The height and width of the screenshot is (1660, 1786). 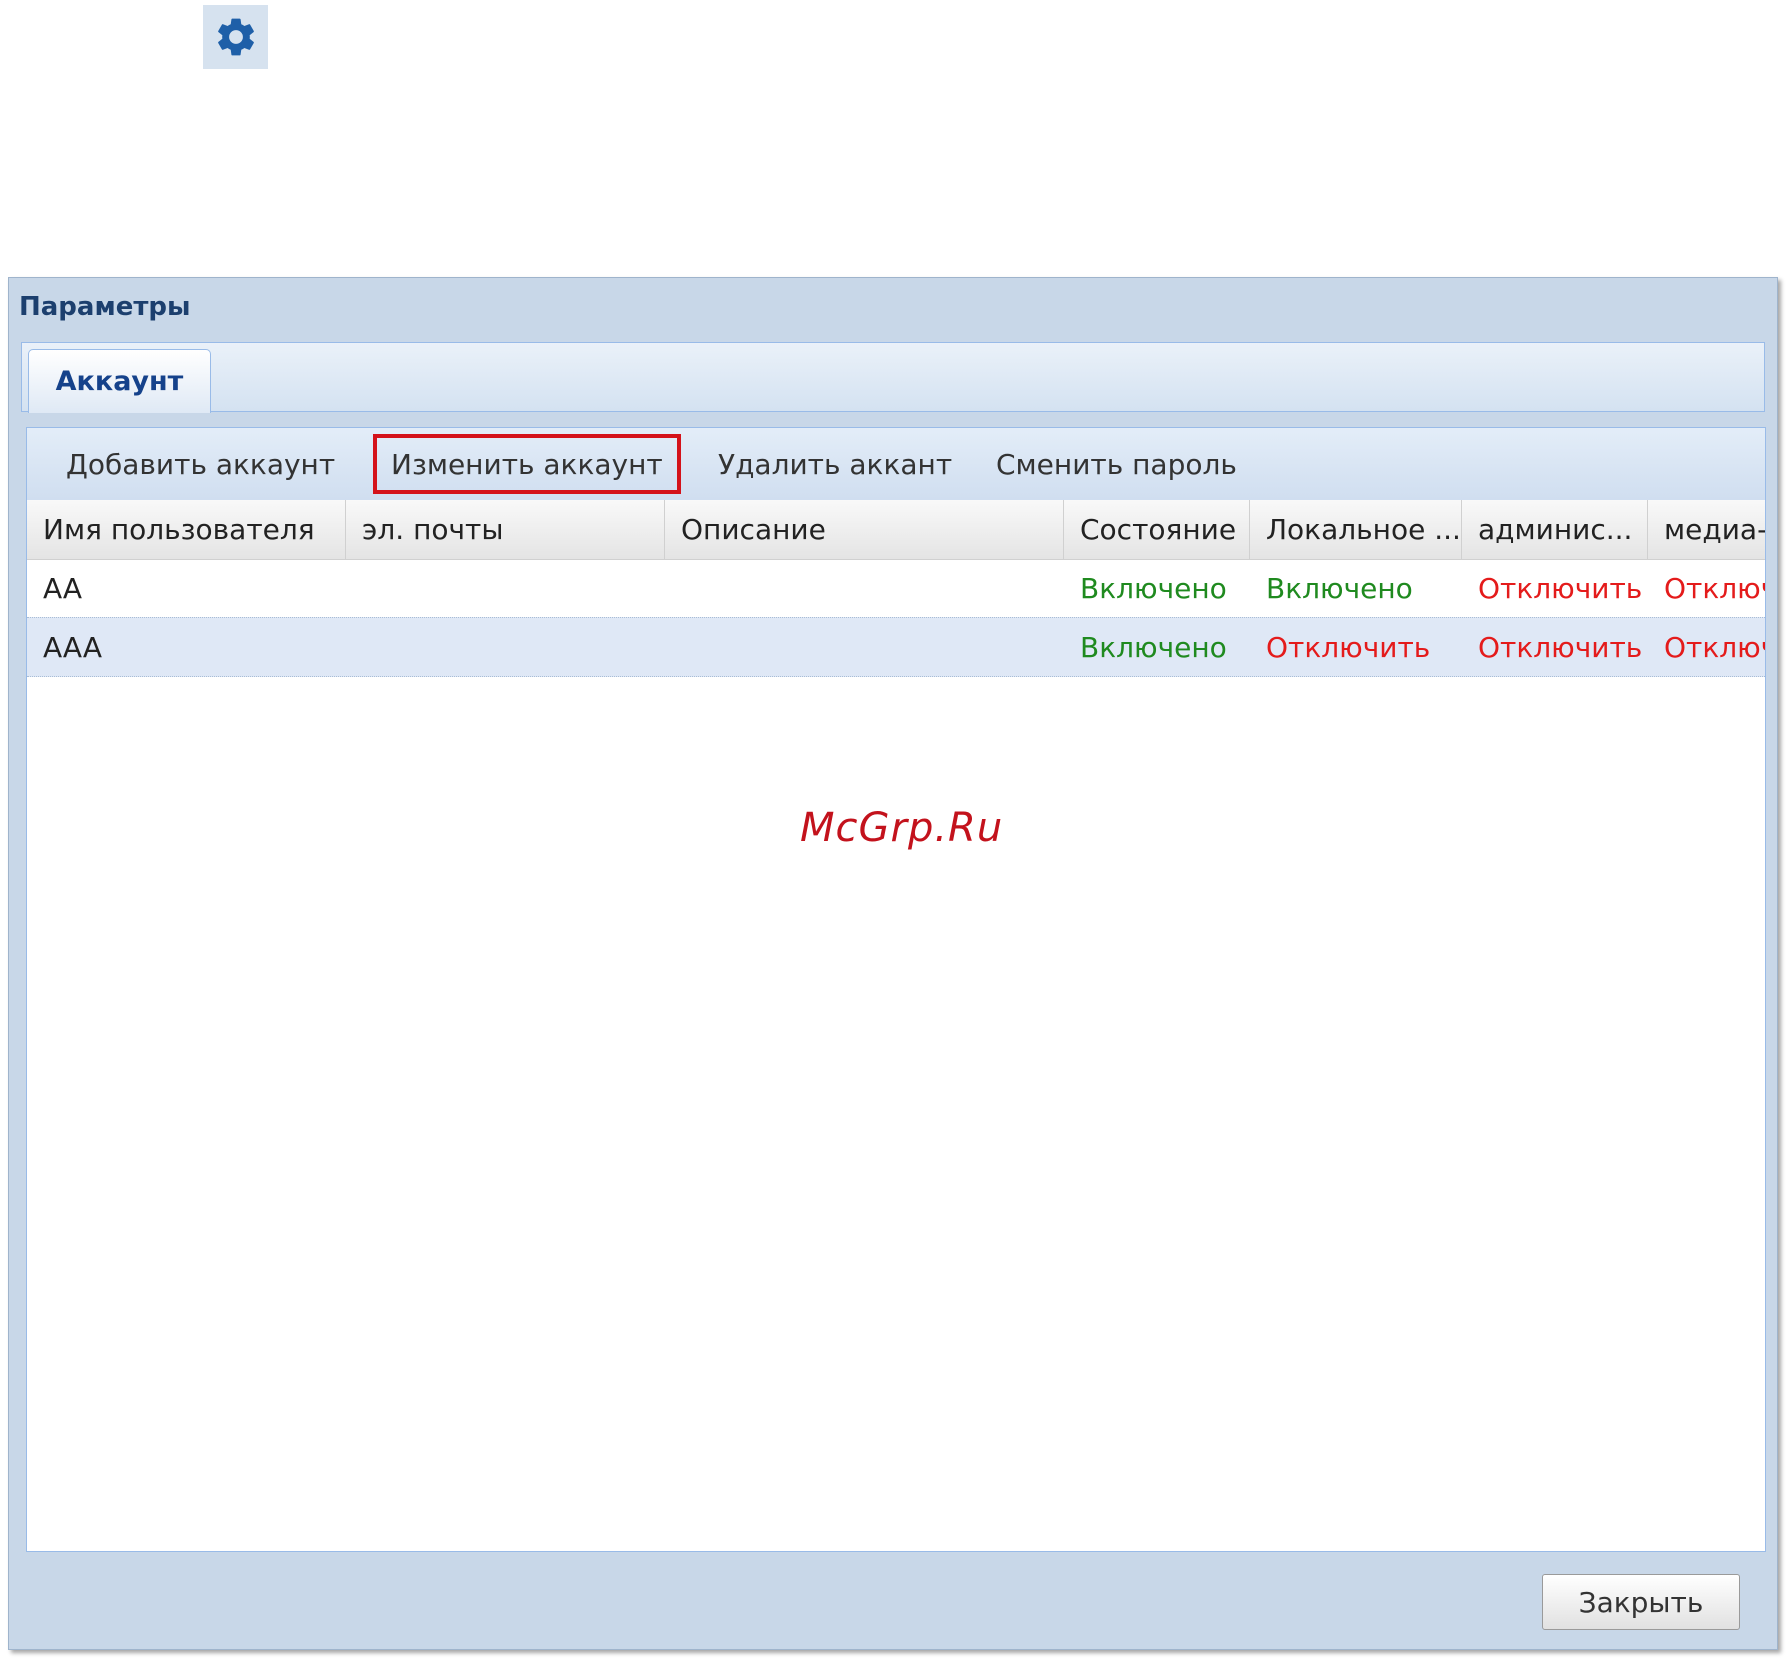 I want to click on column-header-description: Описание, so click(x=864, y=529).